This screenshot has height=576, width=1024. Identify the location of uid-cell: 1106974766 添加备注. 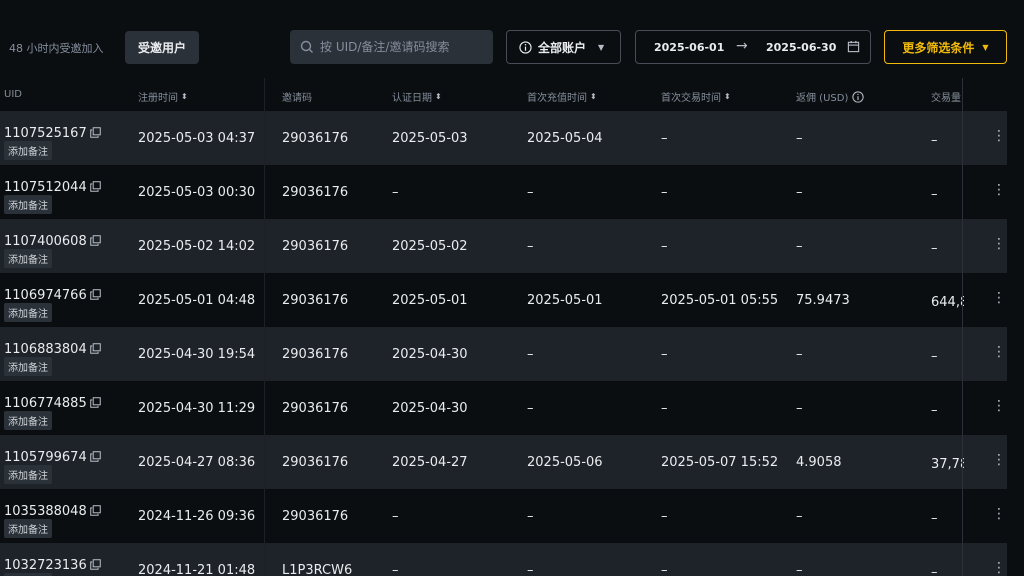
(52, 303).